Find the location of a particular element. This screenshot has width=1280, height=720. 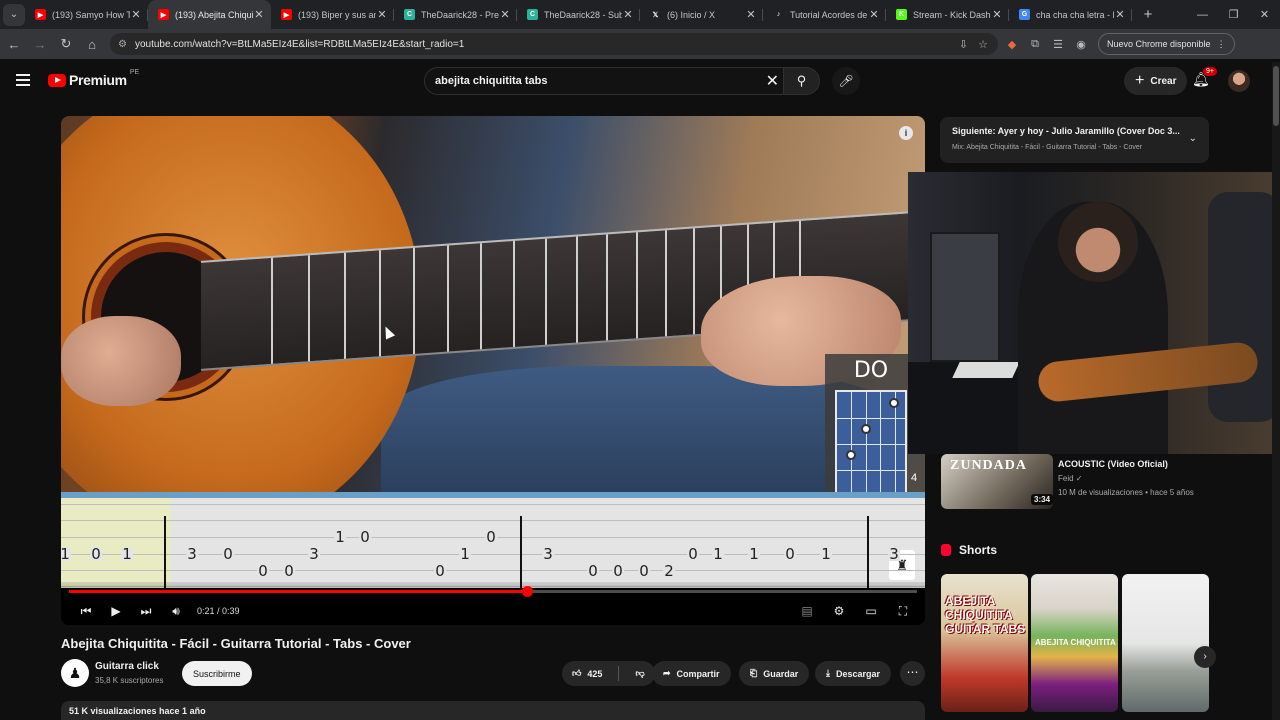

save-button: ⎗ Guardar is located at coordinates (774, 673).